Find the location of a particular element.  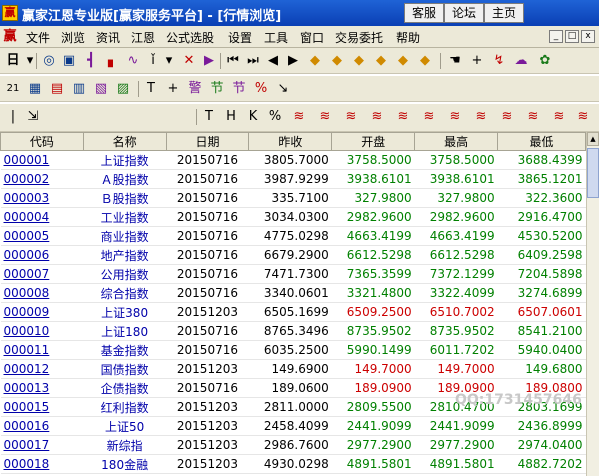

cell-code: 000008 is located at coordinates (42, 293).